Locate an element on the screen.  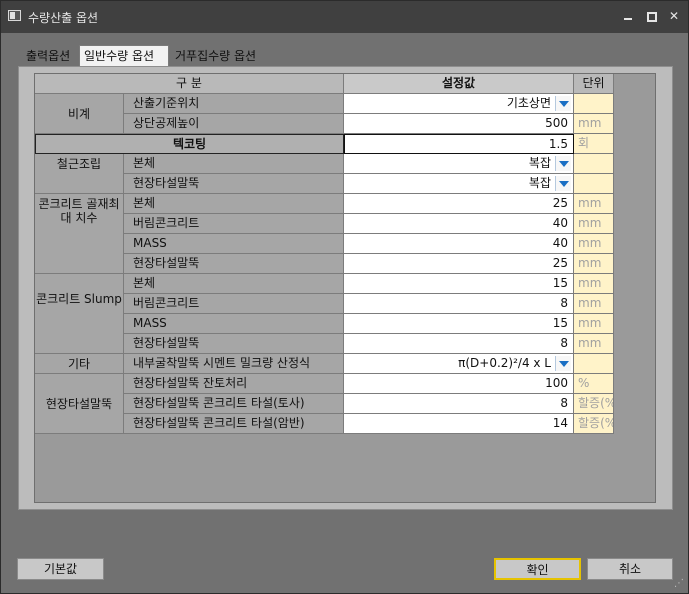
header-unit: 단위 is located at coordinates (594, 84).